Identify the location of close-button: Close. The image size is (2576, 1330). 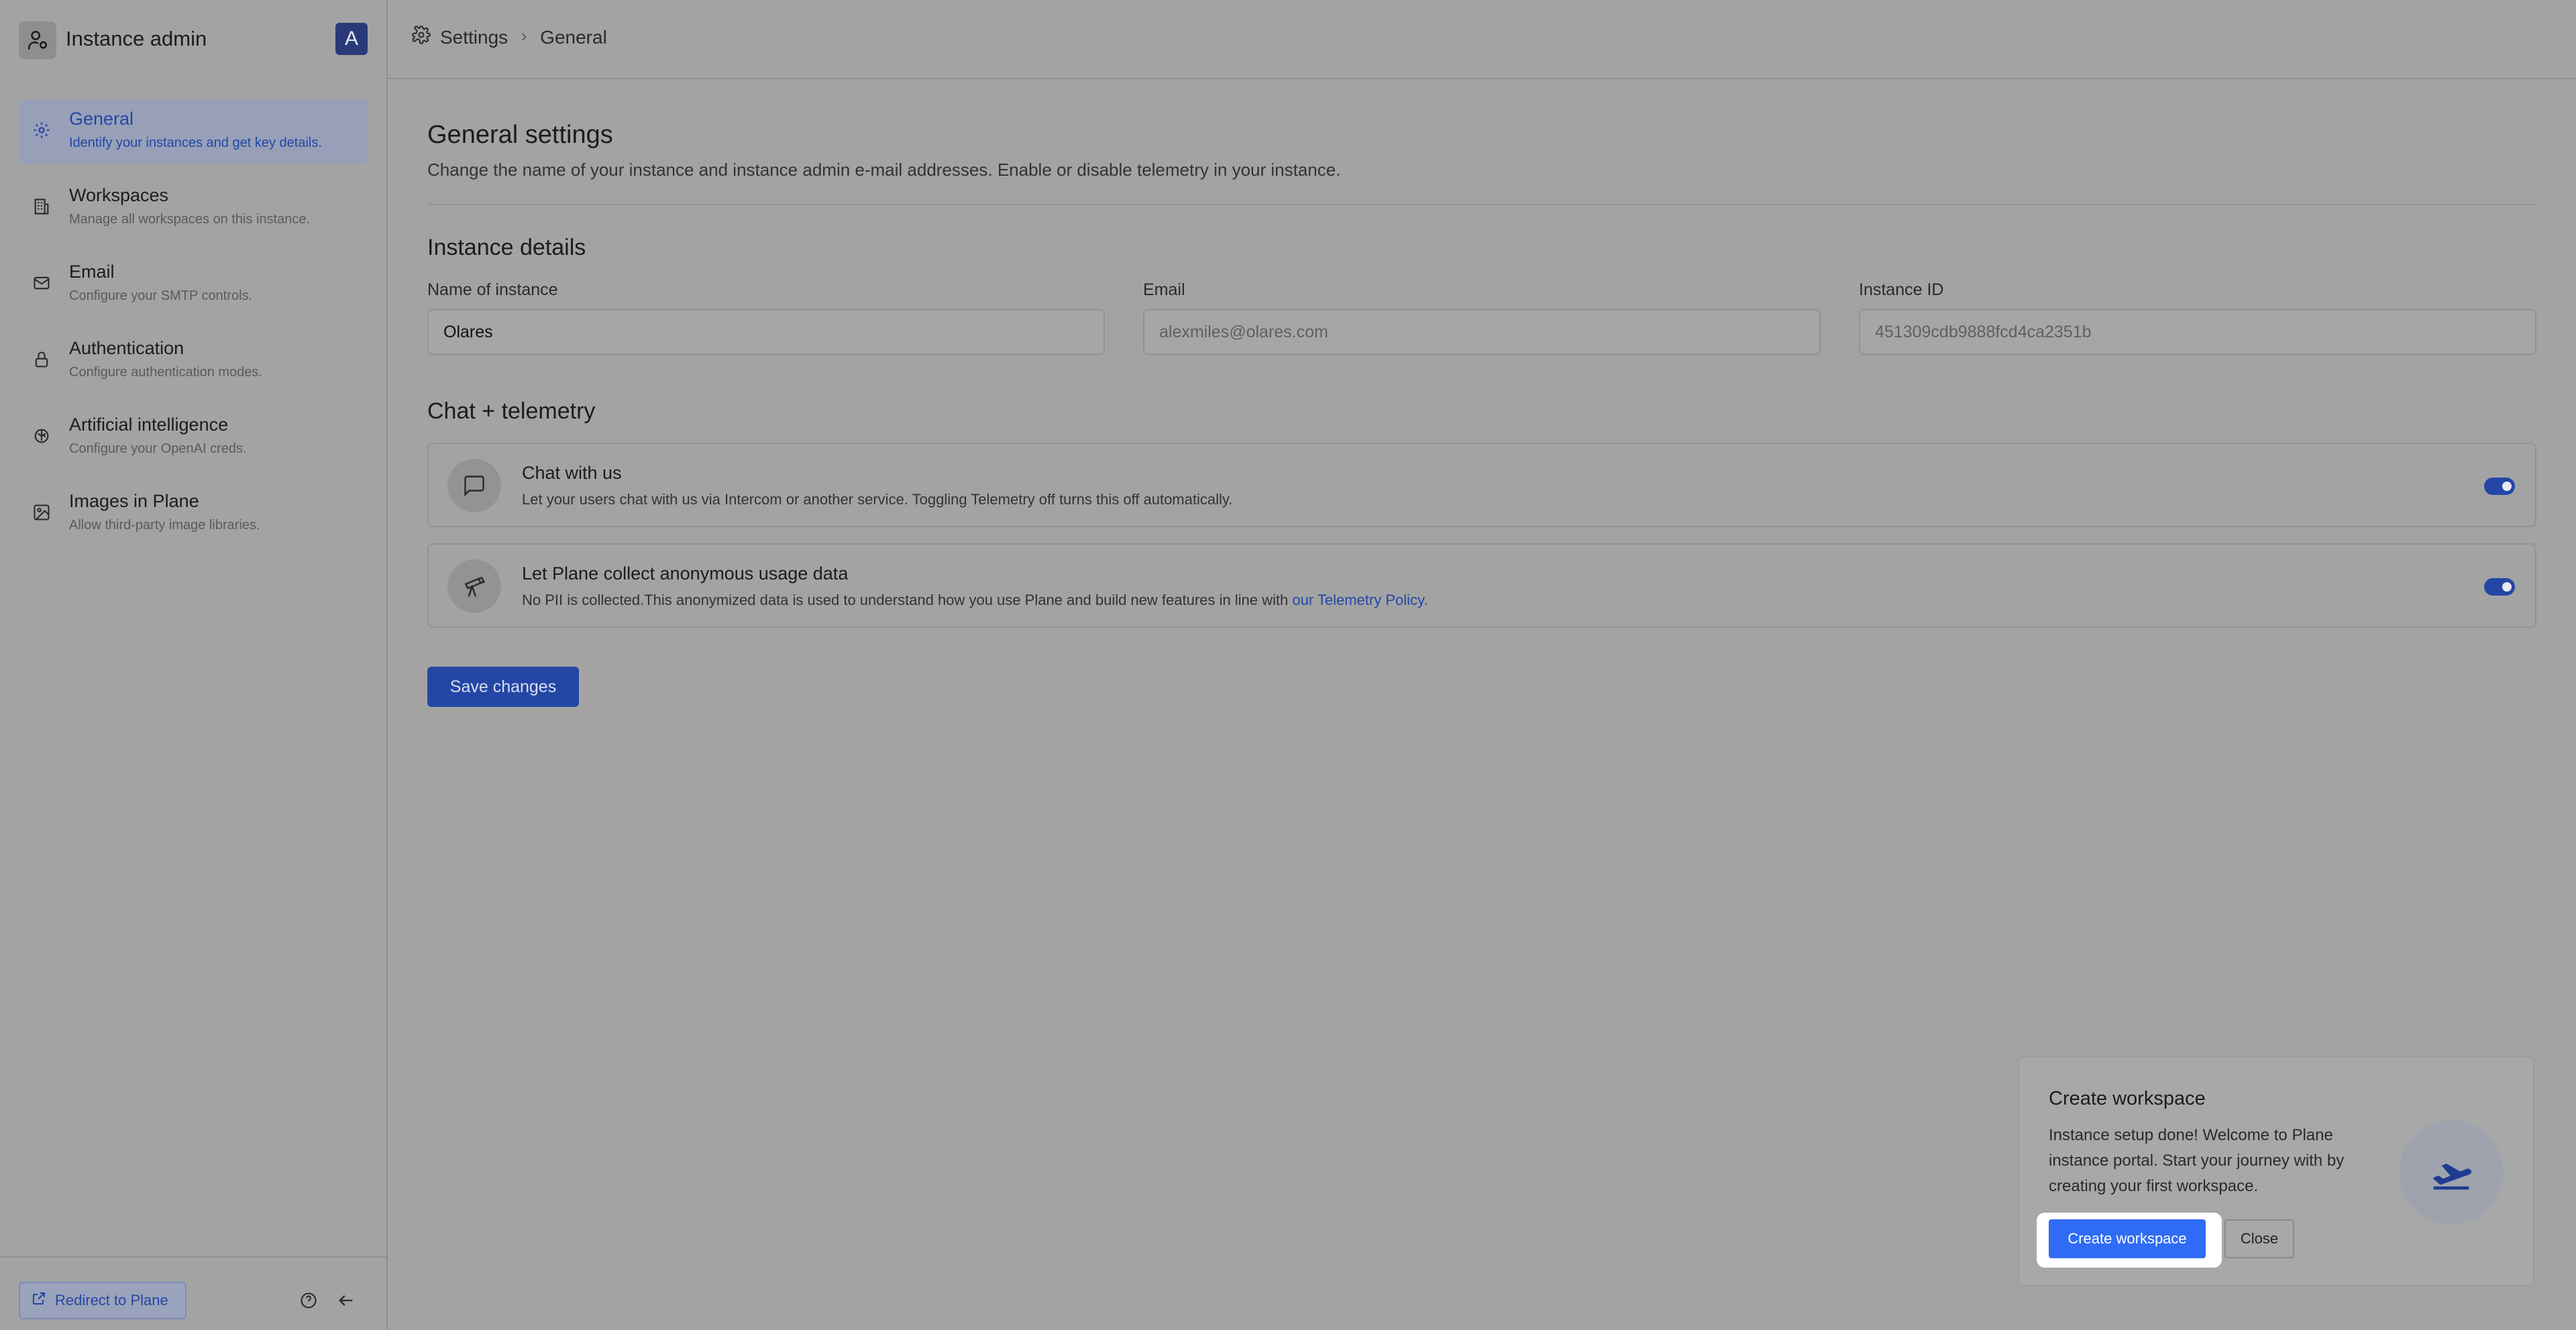
(2259, 1238).